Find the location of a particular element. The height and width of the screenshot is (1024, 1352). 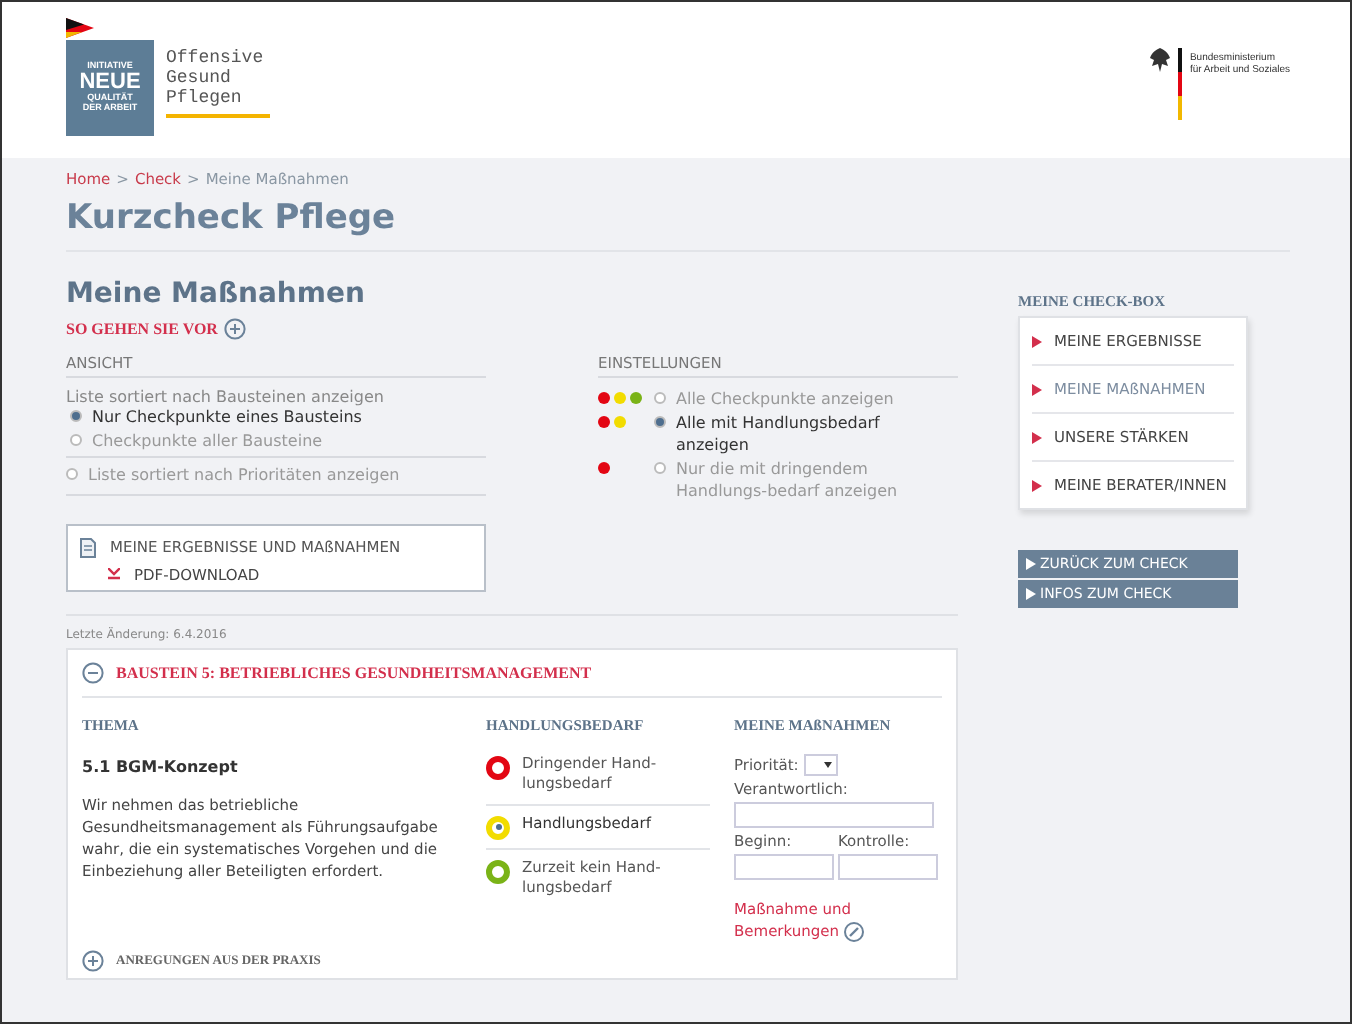

view-subtitle: Liste sortiert nach Bausteinen anzeigen is located at coordinates (226, 397).